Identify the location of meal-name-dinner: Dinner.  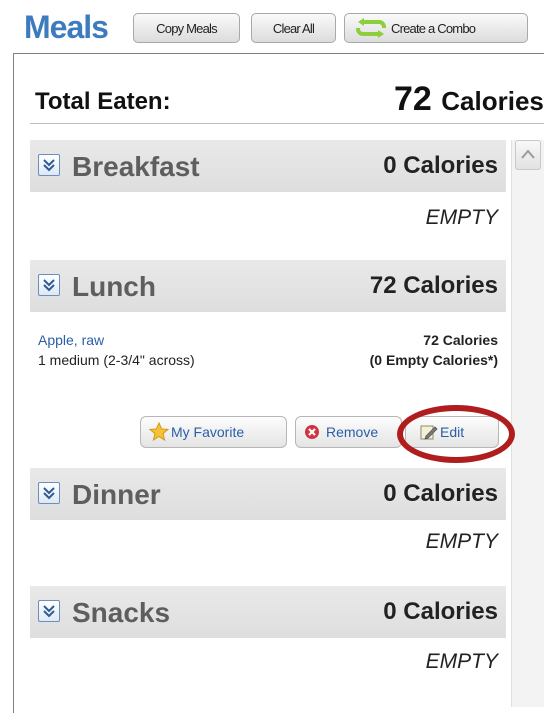
(116, 494).